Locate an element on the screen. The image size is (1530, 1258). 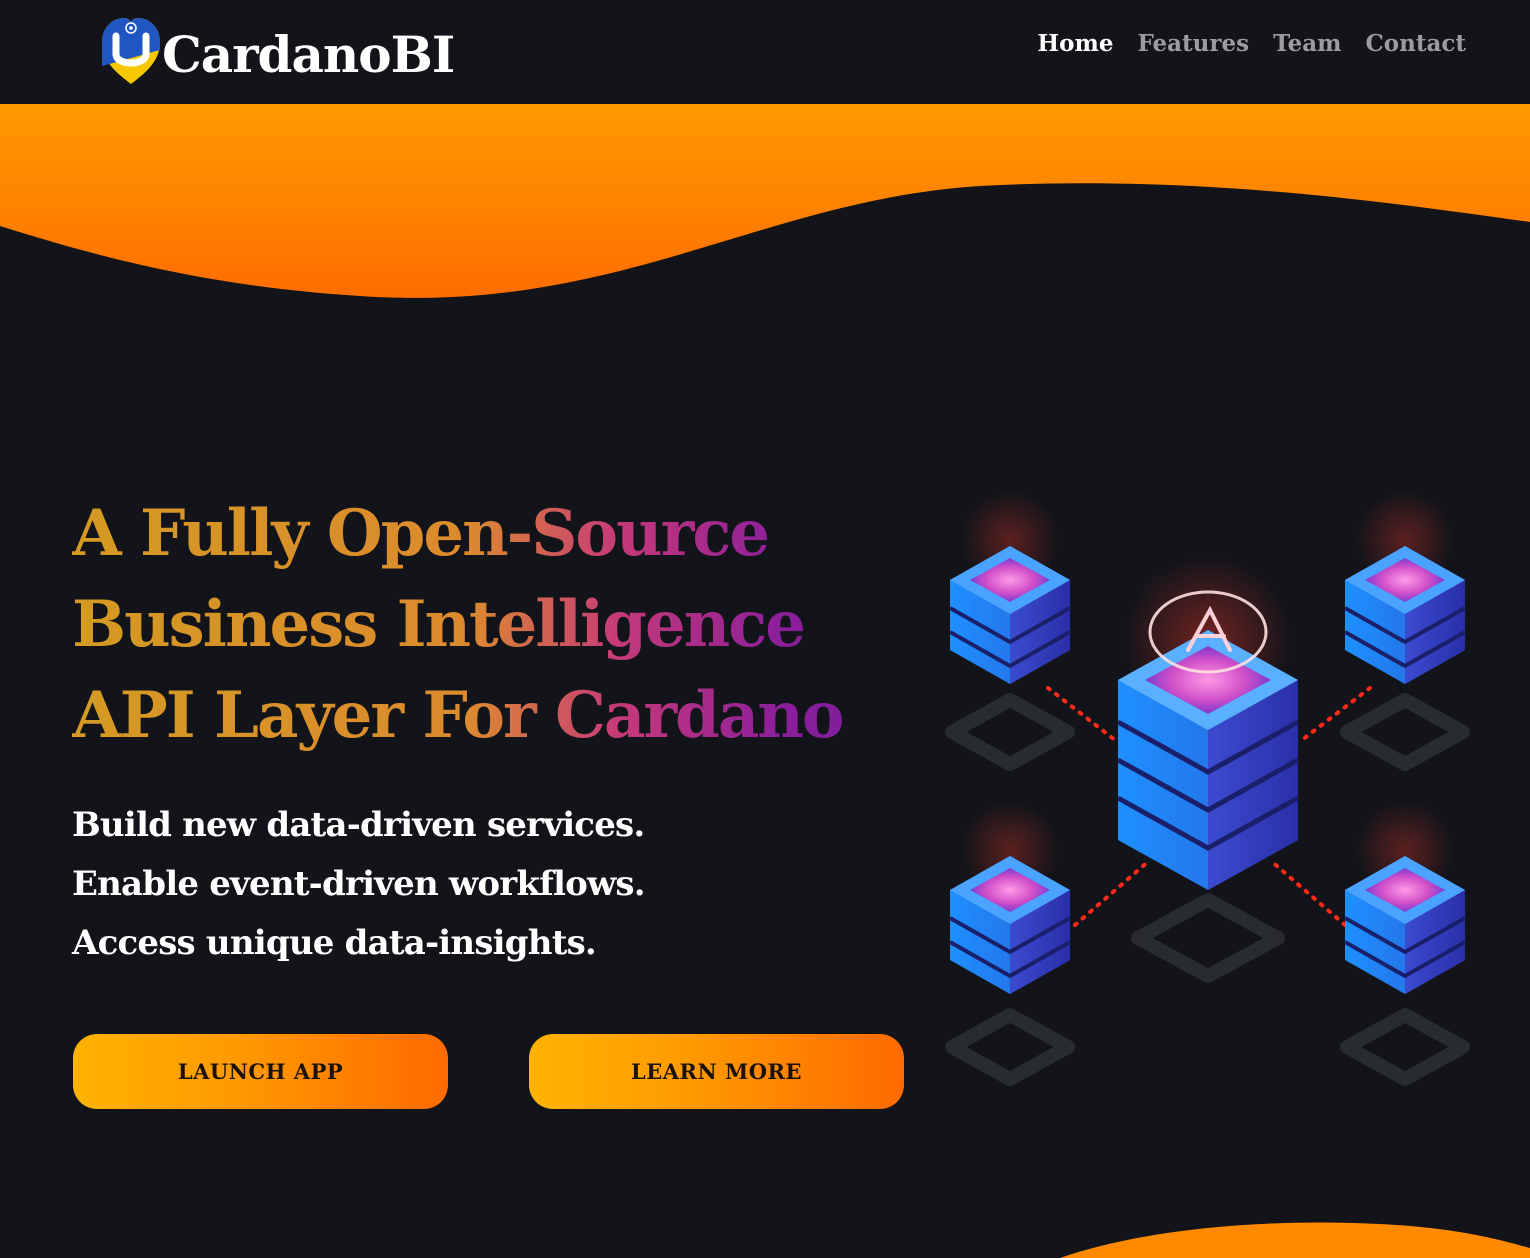
hero-subtitle-line-2: Enable event-driven workflows. is located at coordinates (359, 884).